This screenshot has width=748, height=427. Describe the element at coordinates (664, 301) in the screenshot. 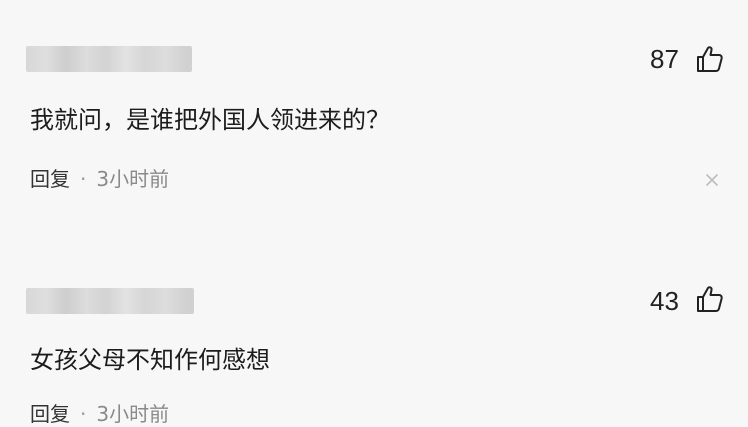

I see `like-count: 43` at that location.